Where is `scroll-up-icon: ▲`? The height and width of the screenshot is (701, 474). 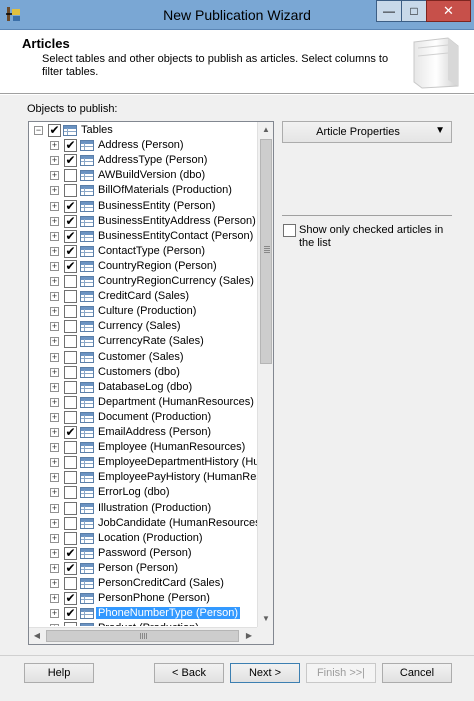
scroll-up-icon: ▲ is located at coordinates (265, 130).